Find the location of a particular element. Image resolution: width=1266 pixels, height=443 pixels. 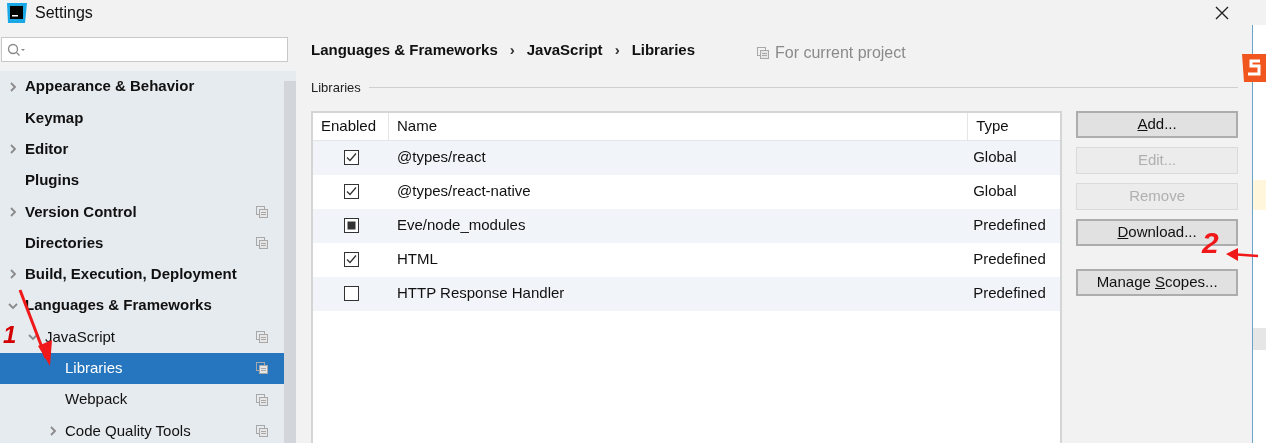

table-cell-text: HTML is located at coordinates (417, 259).